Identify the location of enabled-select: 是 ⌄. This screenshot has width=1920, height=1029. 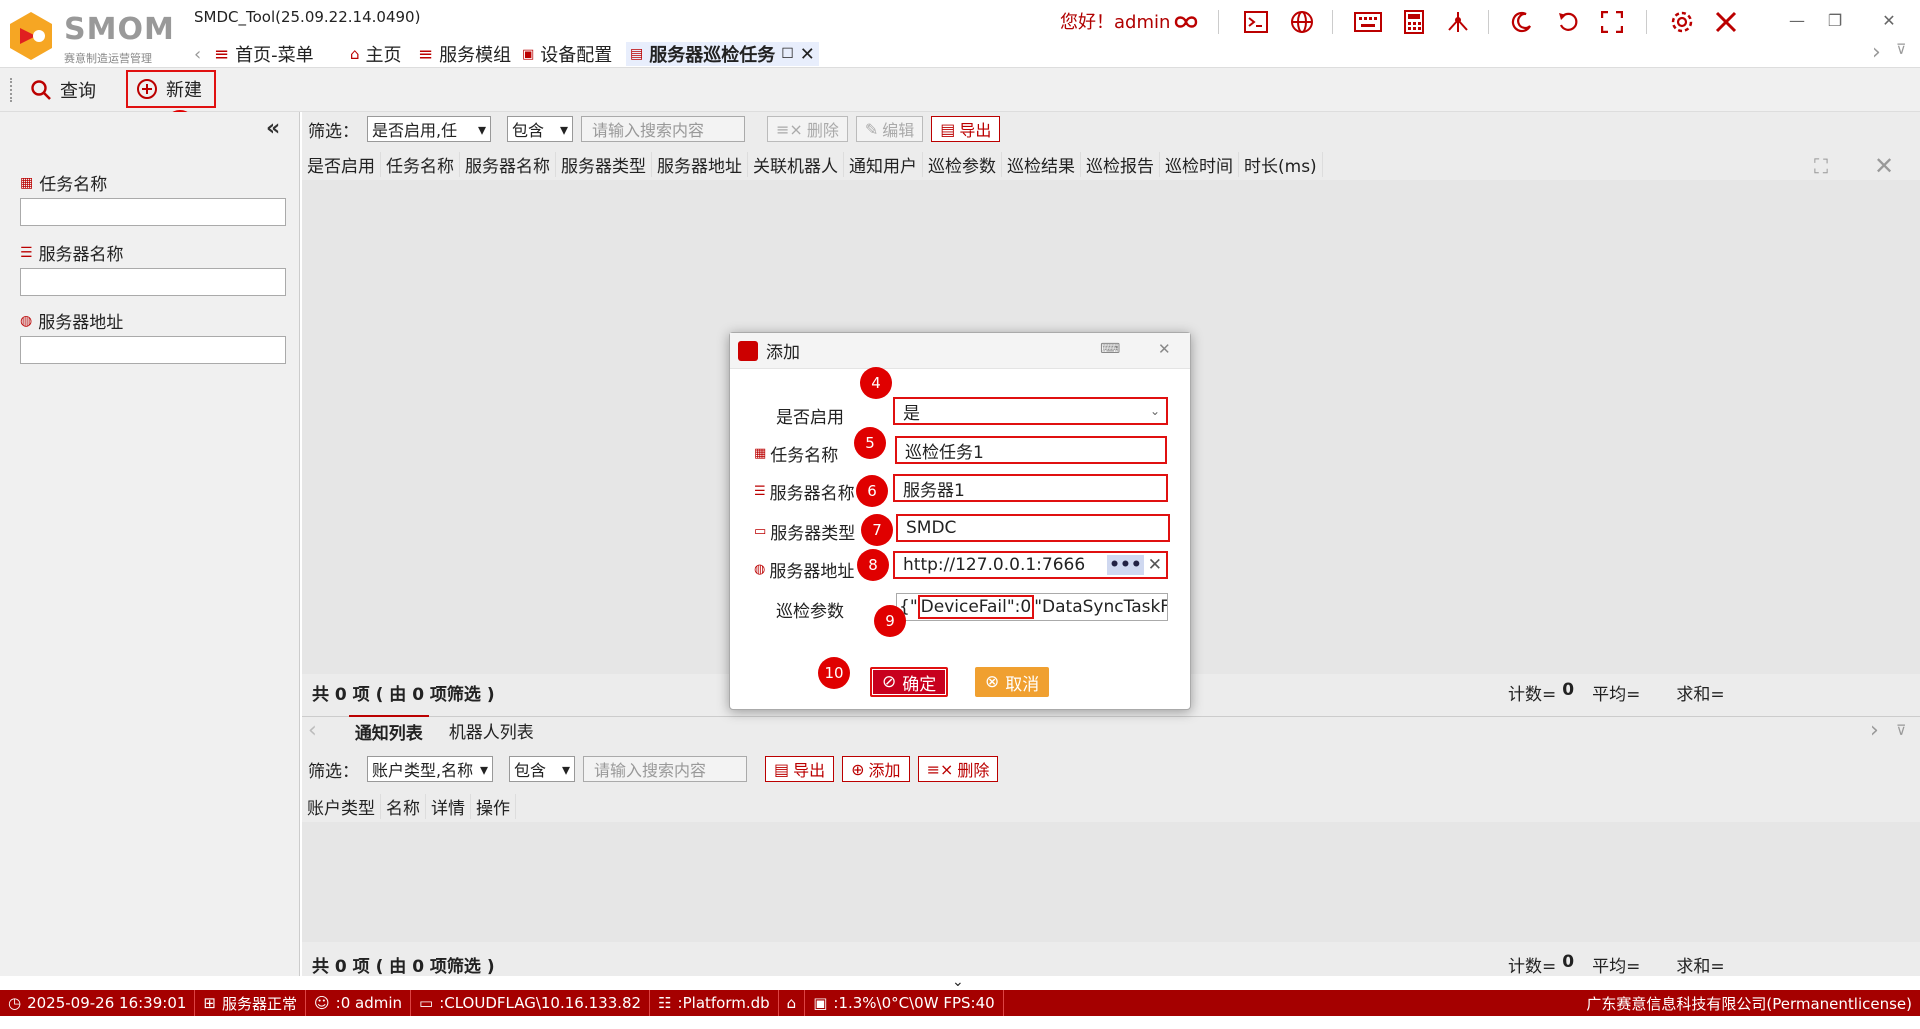
(1030, 411).